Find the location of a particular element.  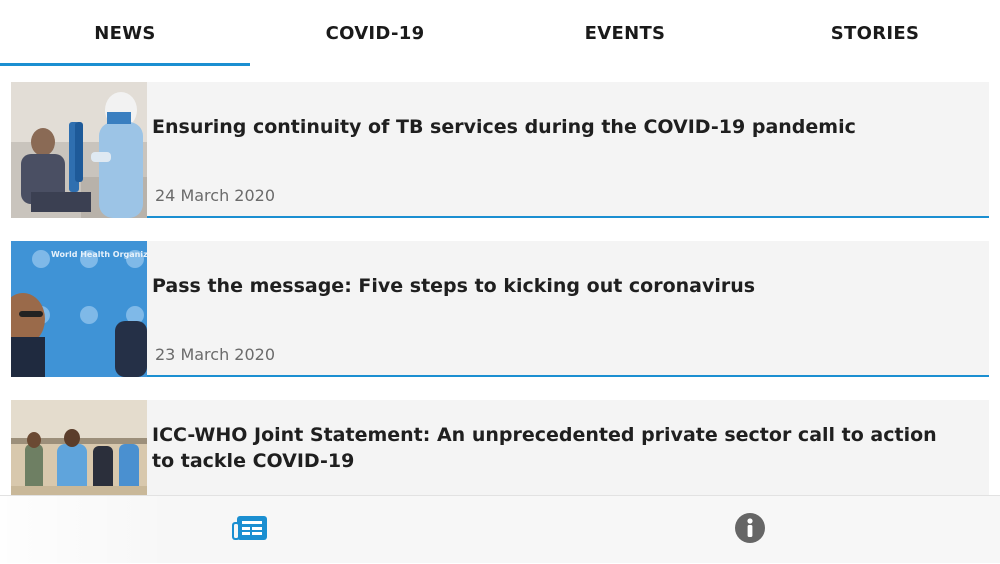

info-icon is located at coordinates (750, 530).